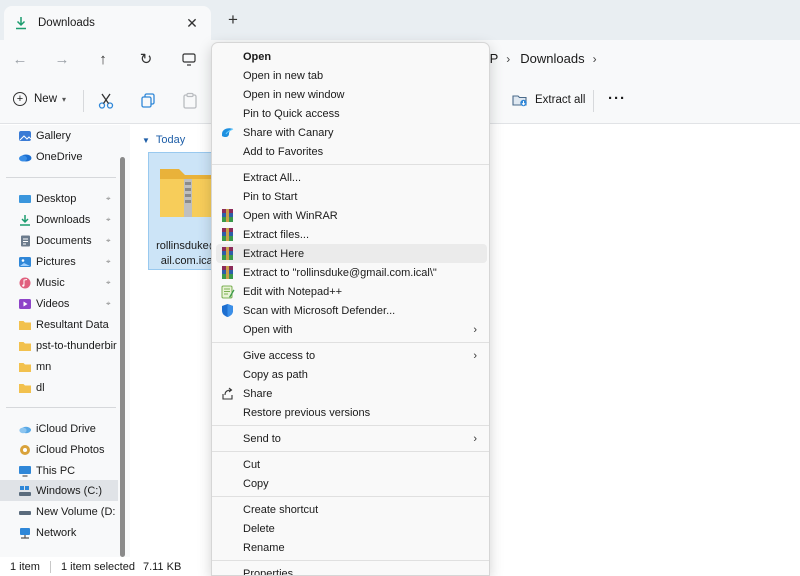  Describe the element at coordinates (190, 101) in the screenshot. I see `paste-icon` at that location.